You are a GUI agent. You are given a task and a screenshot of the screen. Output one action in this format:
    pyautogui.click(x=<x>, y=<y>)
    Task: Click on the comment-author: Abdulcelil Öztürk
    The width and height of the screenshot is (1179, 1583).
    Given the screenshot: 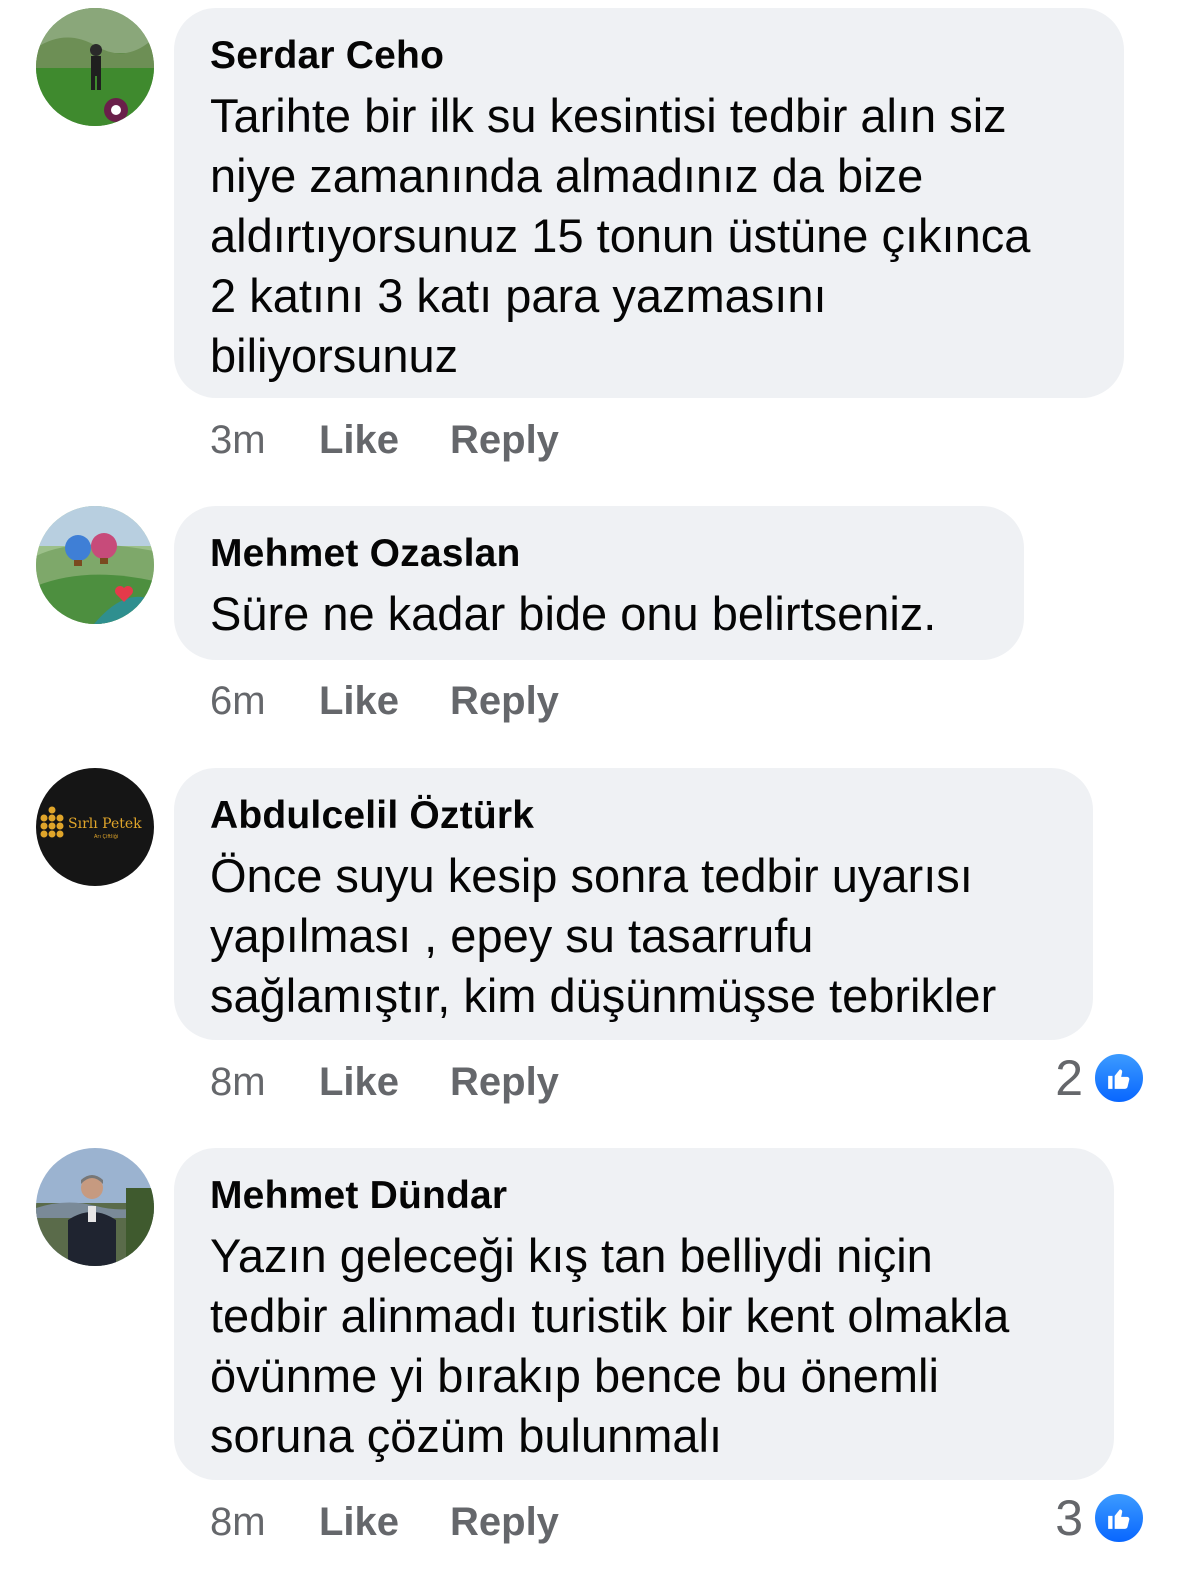 What is the action you would take?
    pyautogui.click(x=633, y=816)
    